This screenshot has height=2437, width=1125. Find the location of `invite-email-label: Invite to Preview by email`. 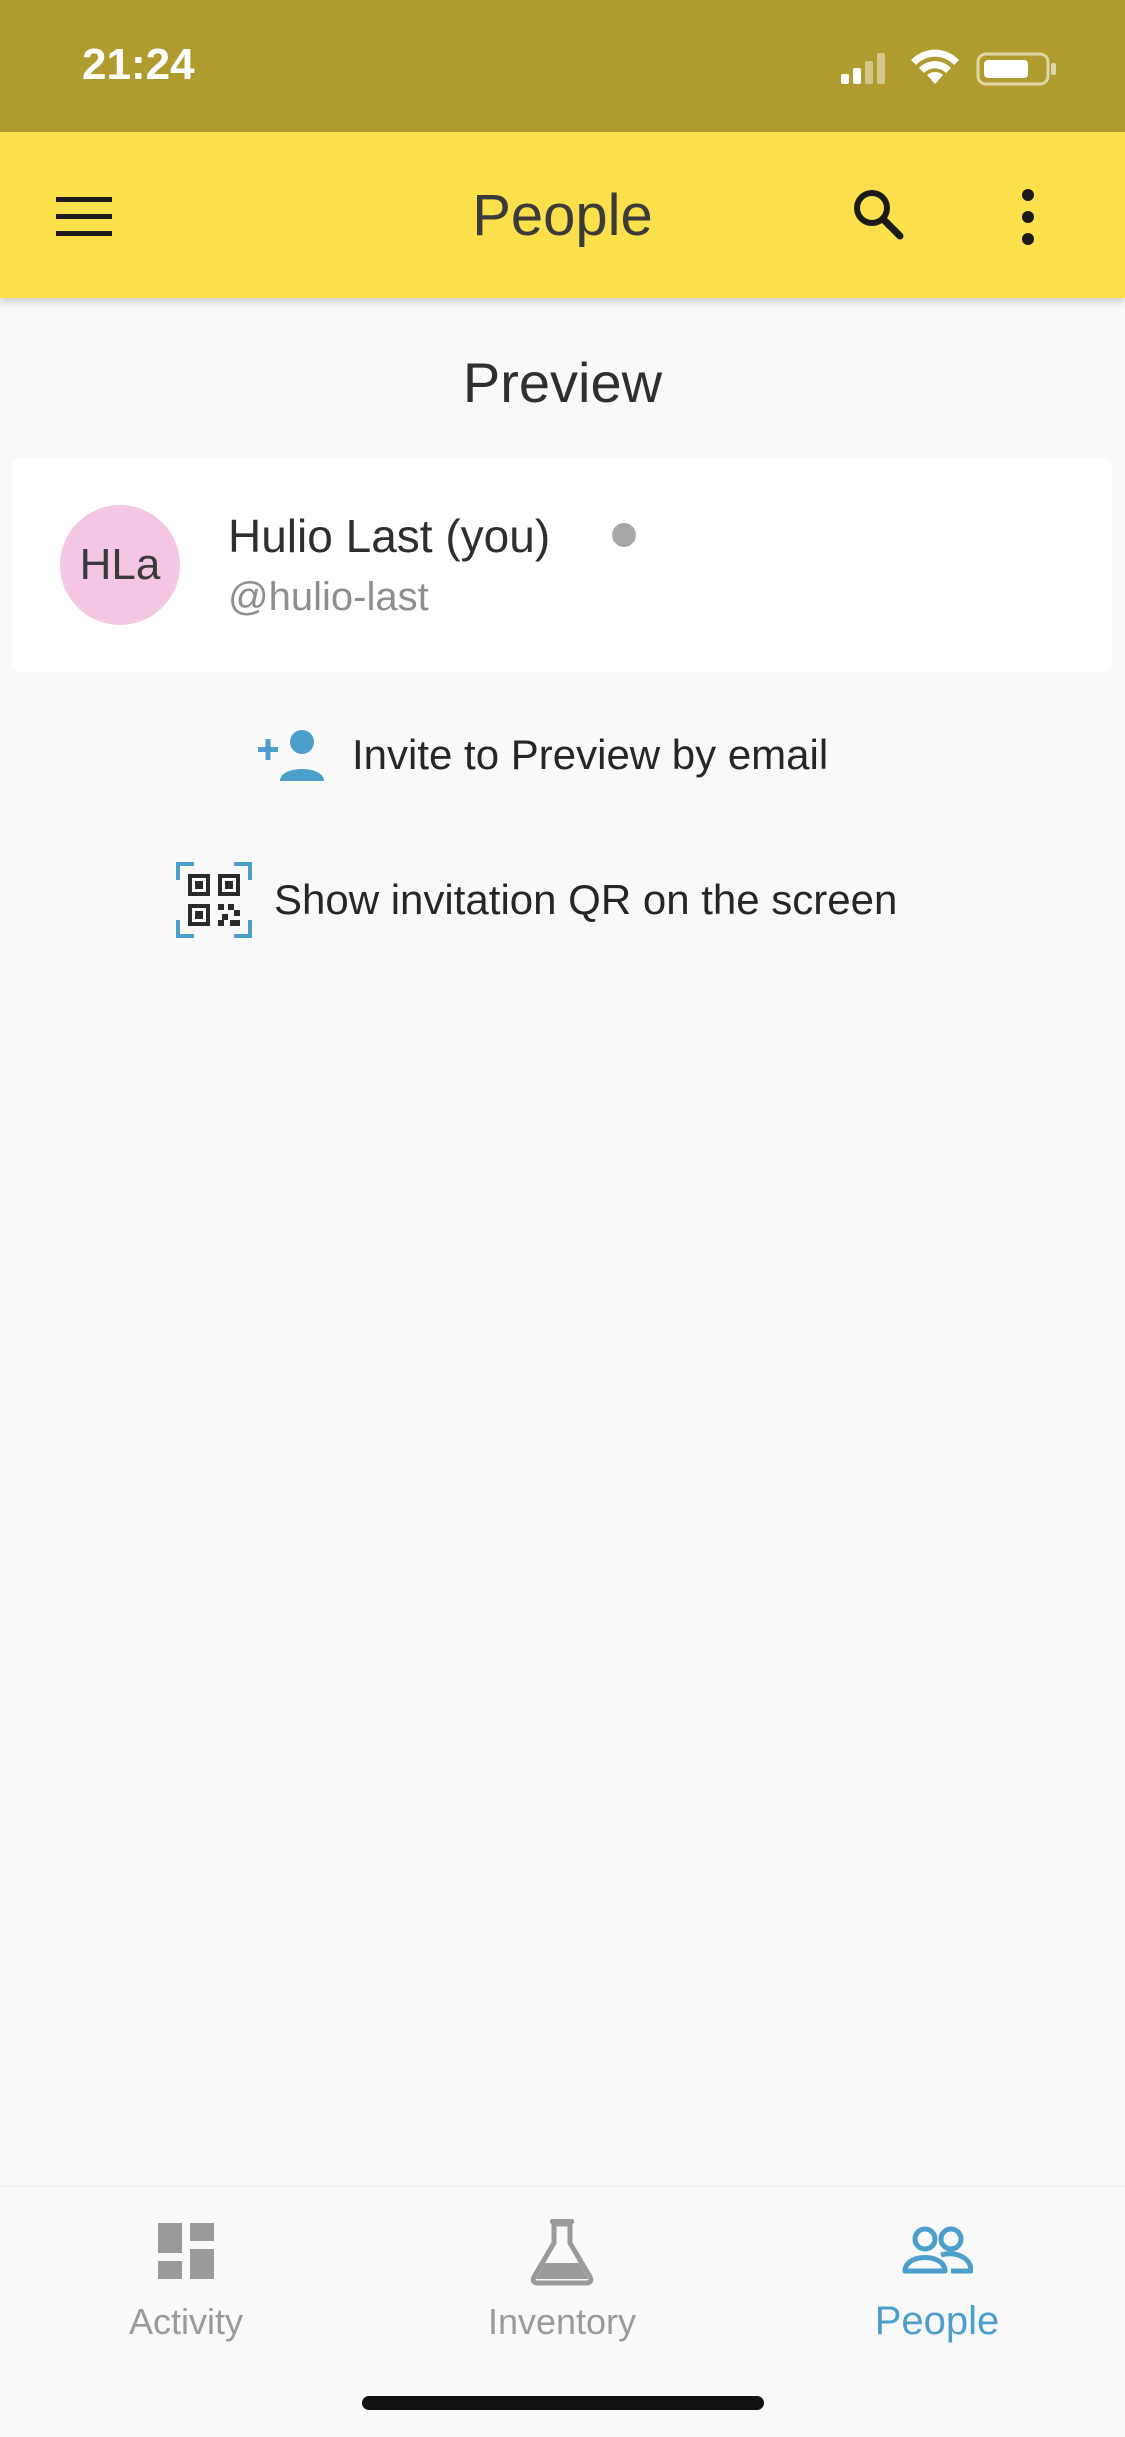

invite-email-label: Invite to Preview by email is located at coordinates (590, 754).